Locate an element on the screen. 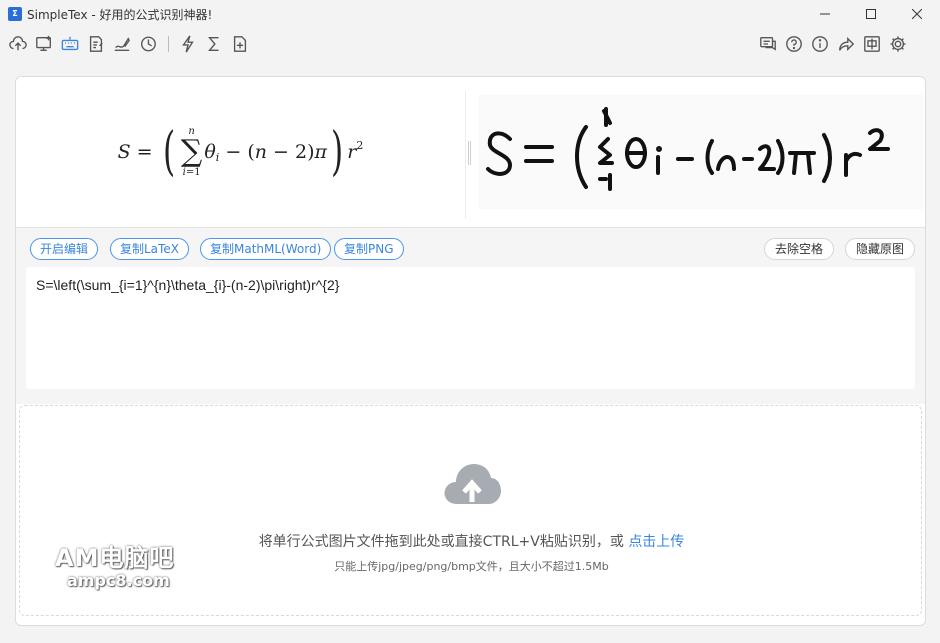  resize-handle is located at coordinates (469, 153).